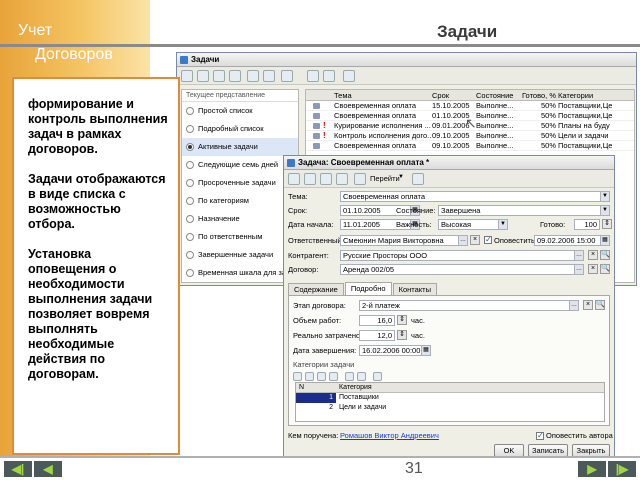 This screenshot has width=640, height=480. Describe the element at coordinates (572, 240) in the screenshot. I see `notify-datetime-field: 09.02.2006 15:00 ▦` at that location.